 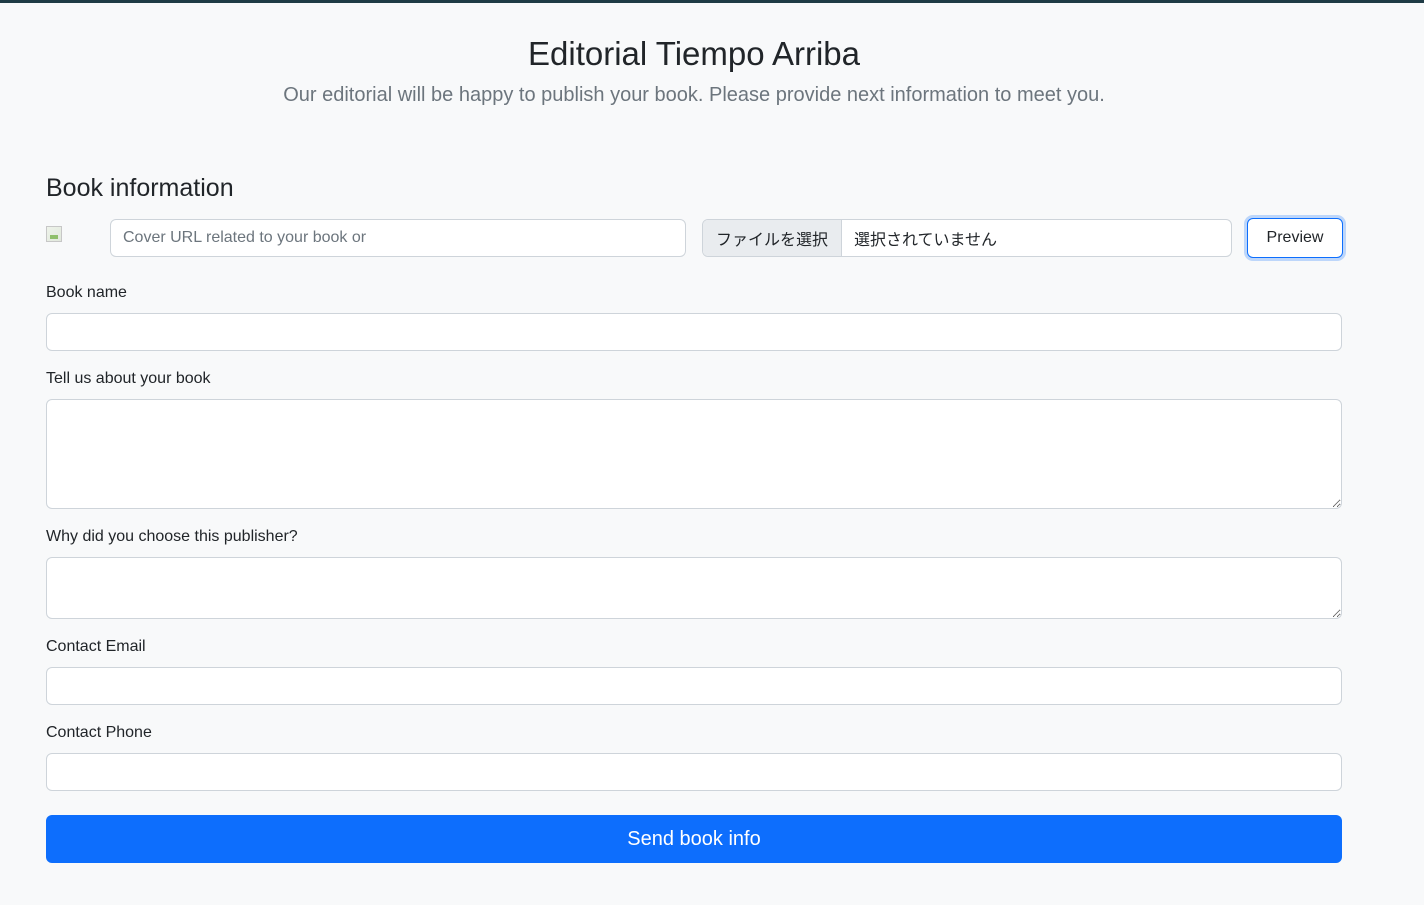 What do you see at coordinates (1295, 238) in the screenshot?
I see `preview-button: Preview` at bounding box center [1295, 238].